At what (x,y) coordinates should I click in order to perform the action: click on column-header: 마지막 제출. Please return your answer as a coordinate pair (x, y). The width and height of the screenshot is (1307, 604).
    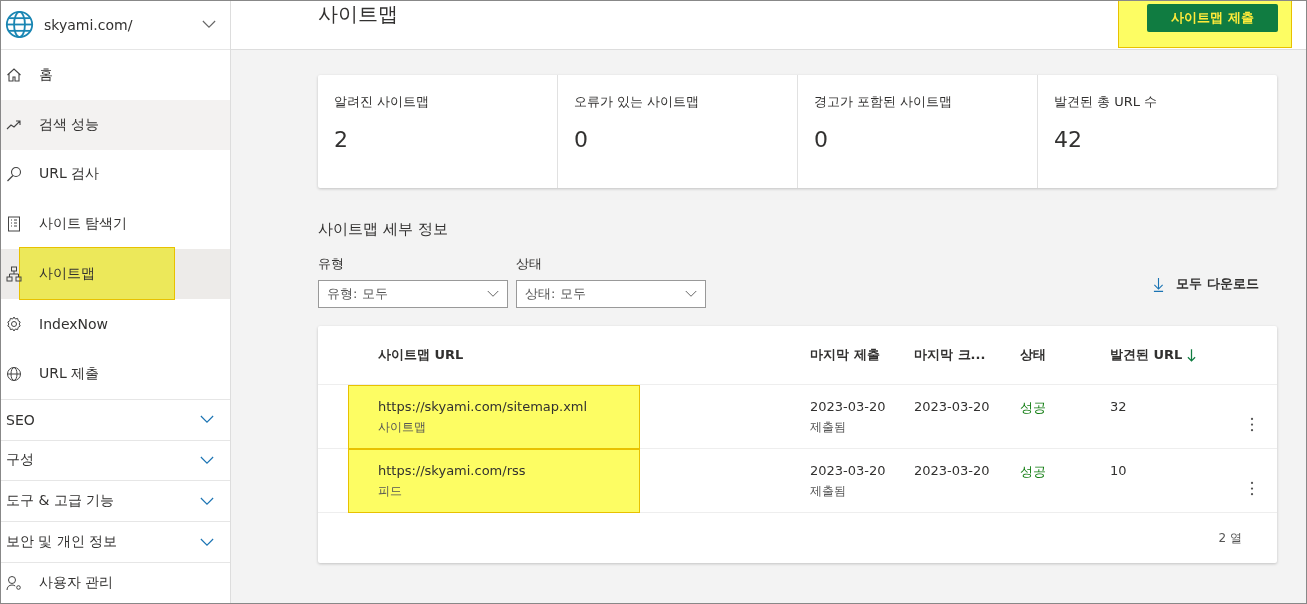
    Looking at the image, I should click on (845, 355).